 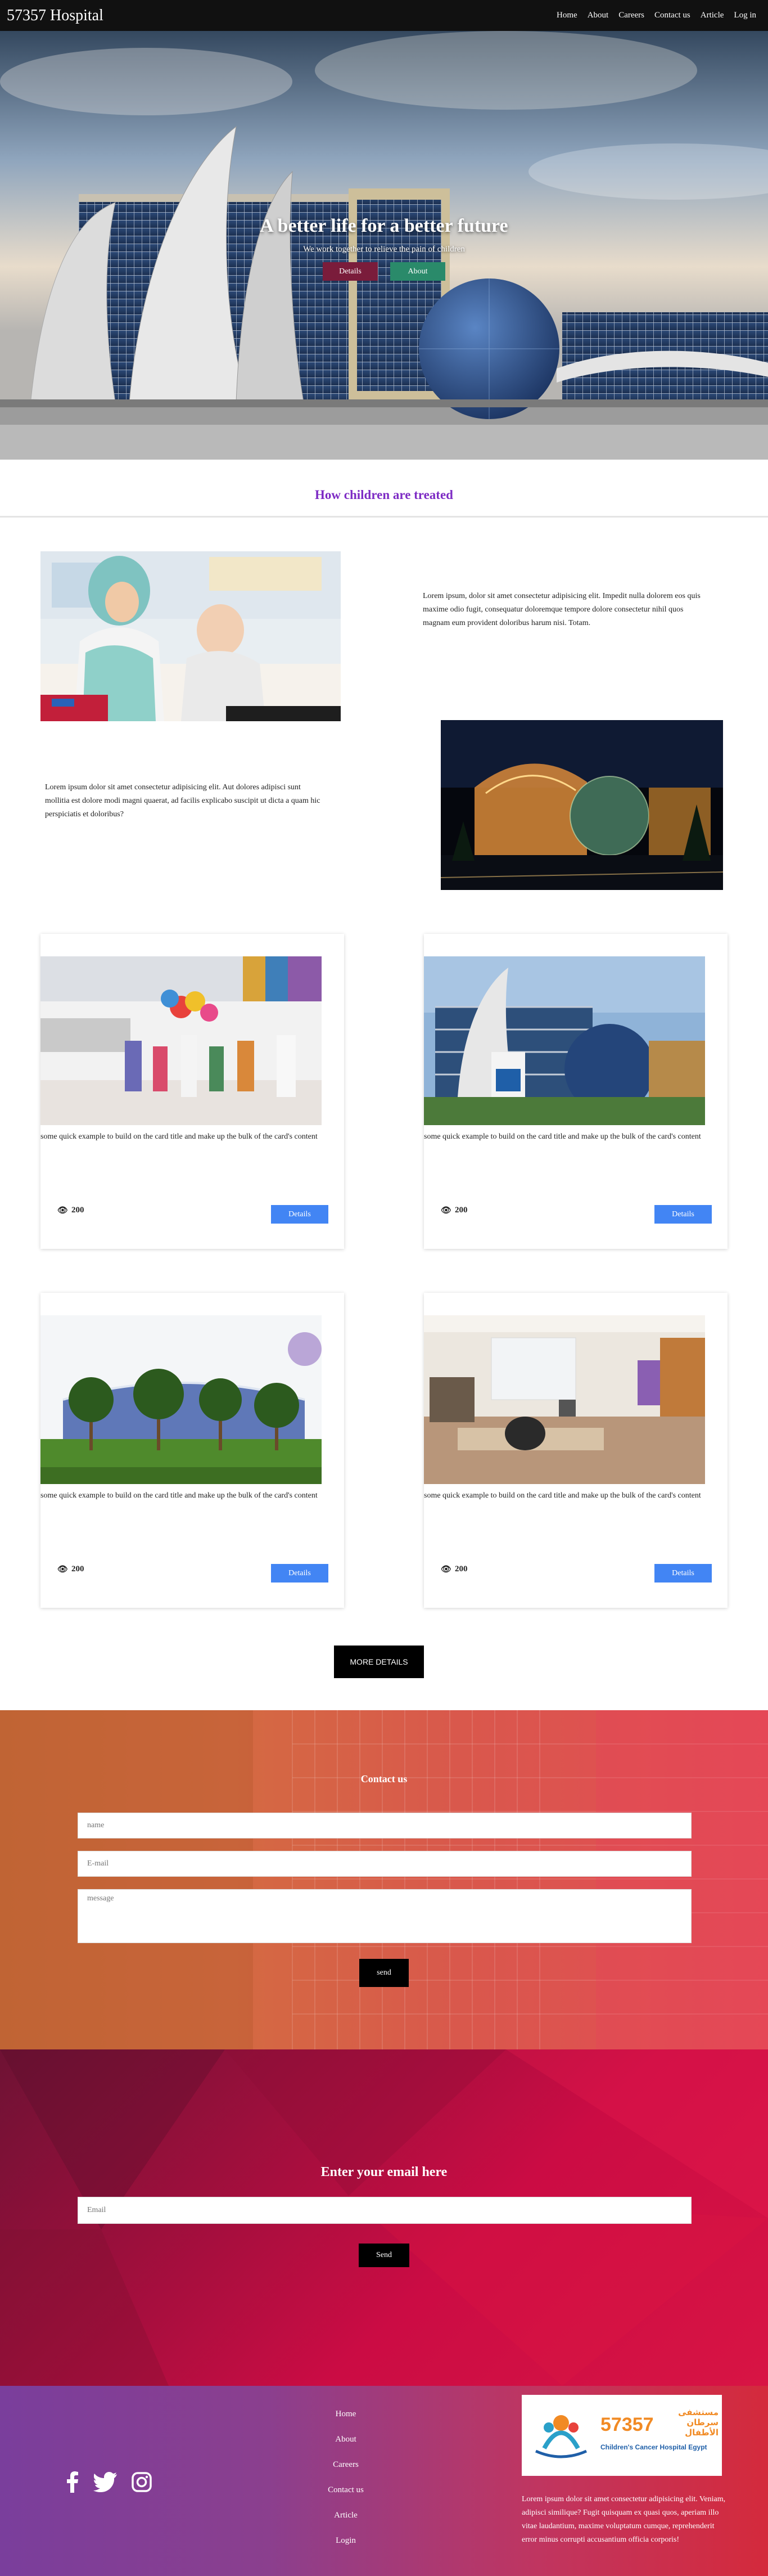 What do you see at coordinates (70, 1210) in the screenshot?
I see `card-1-views: 👁 200` at bounding box center [70, 1210].